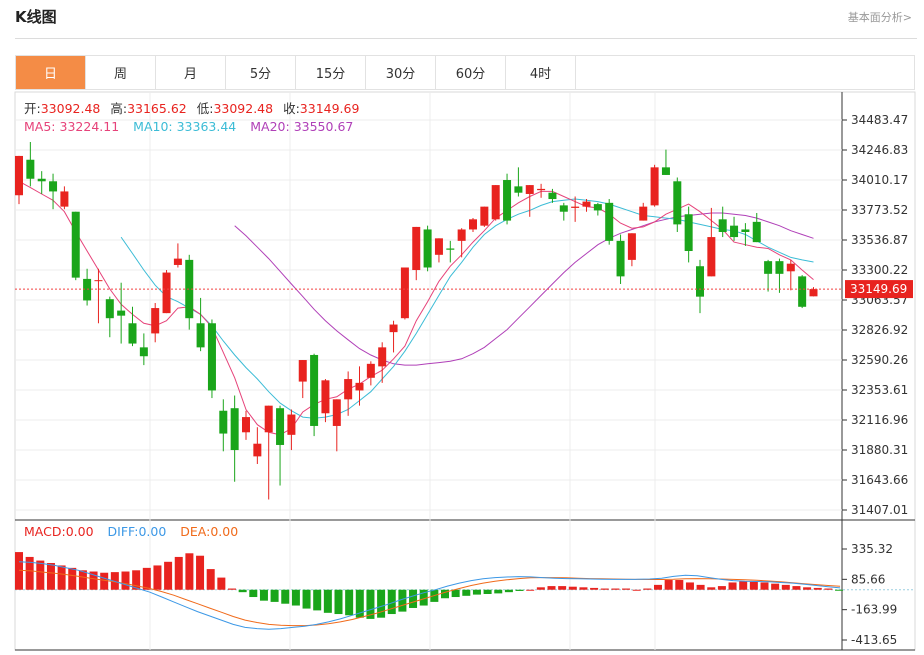 This screenshot has height=655, width=924. I want to click on ma20-label: MA20:, so click(269, 126).